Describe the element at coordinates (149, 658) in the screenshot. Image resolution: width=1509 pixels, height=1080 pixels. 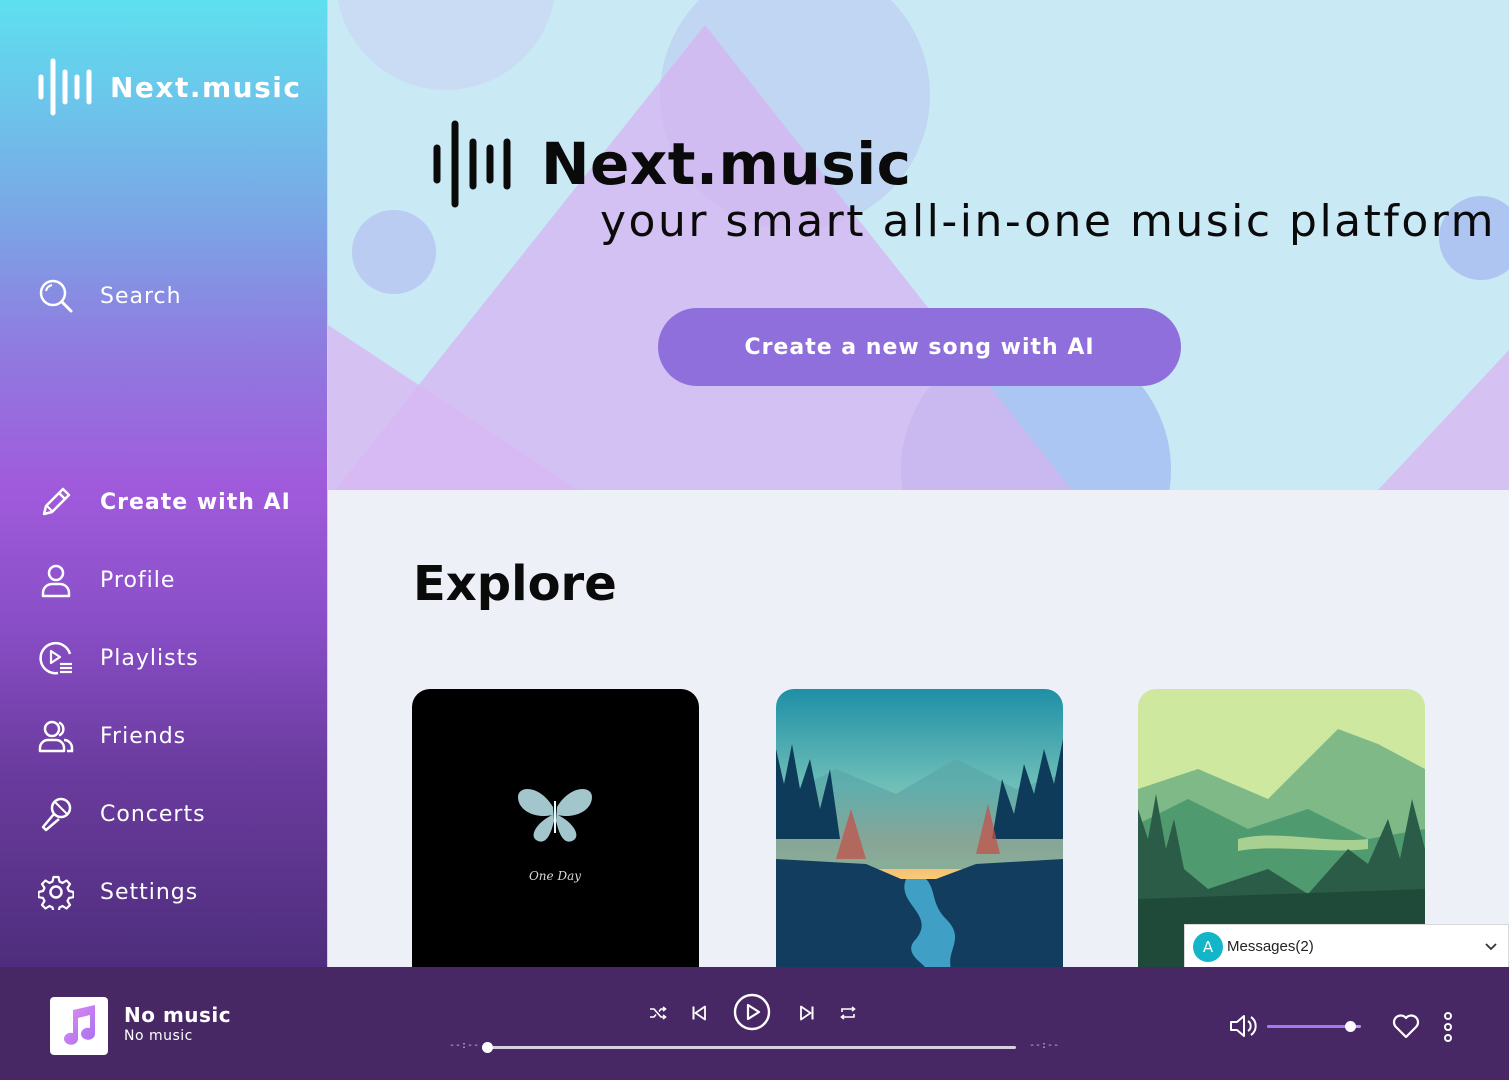
I see `sidebar-item-label: Playlists` at that location.